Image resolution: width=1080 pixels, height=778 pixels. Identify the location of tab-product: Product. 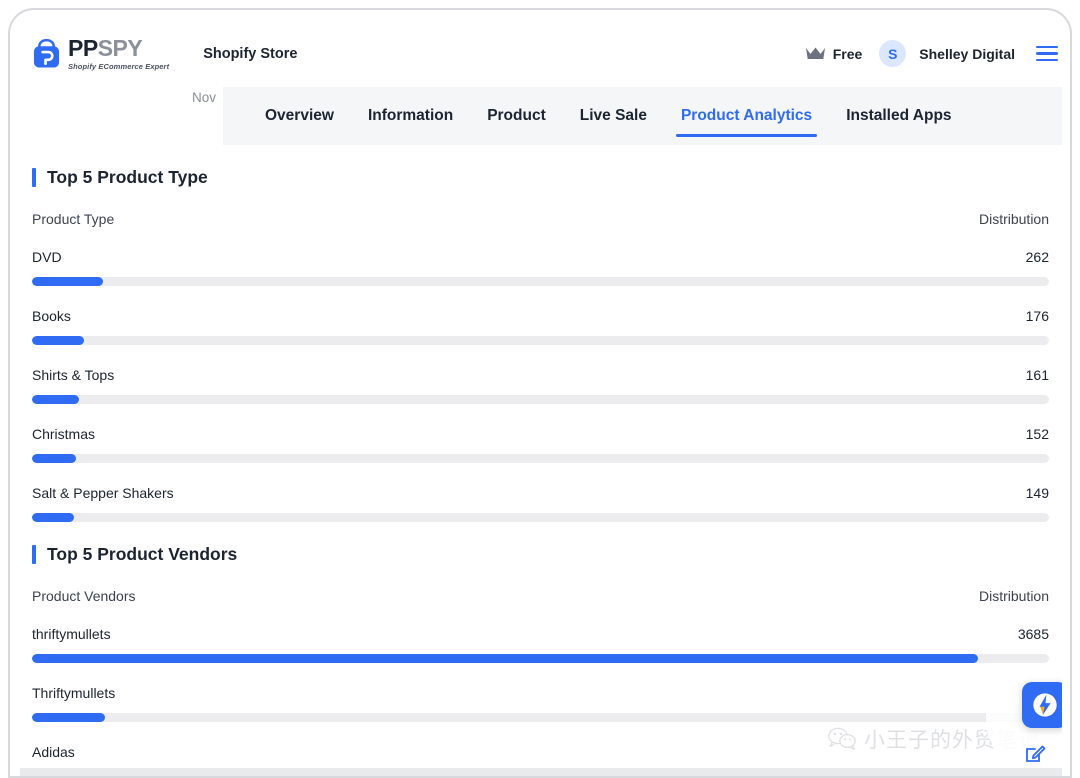
(516, 116).